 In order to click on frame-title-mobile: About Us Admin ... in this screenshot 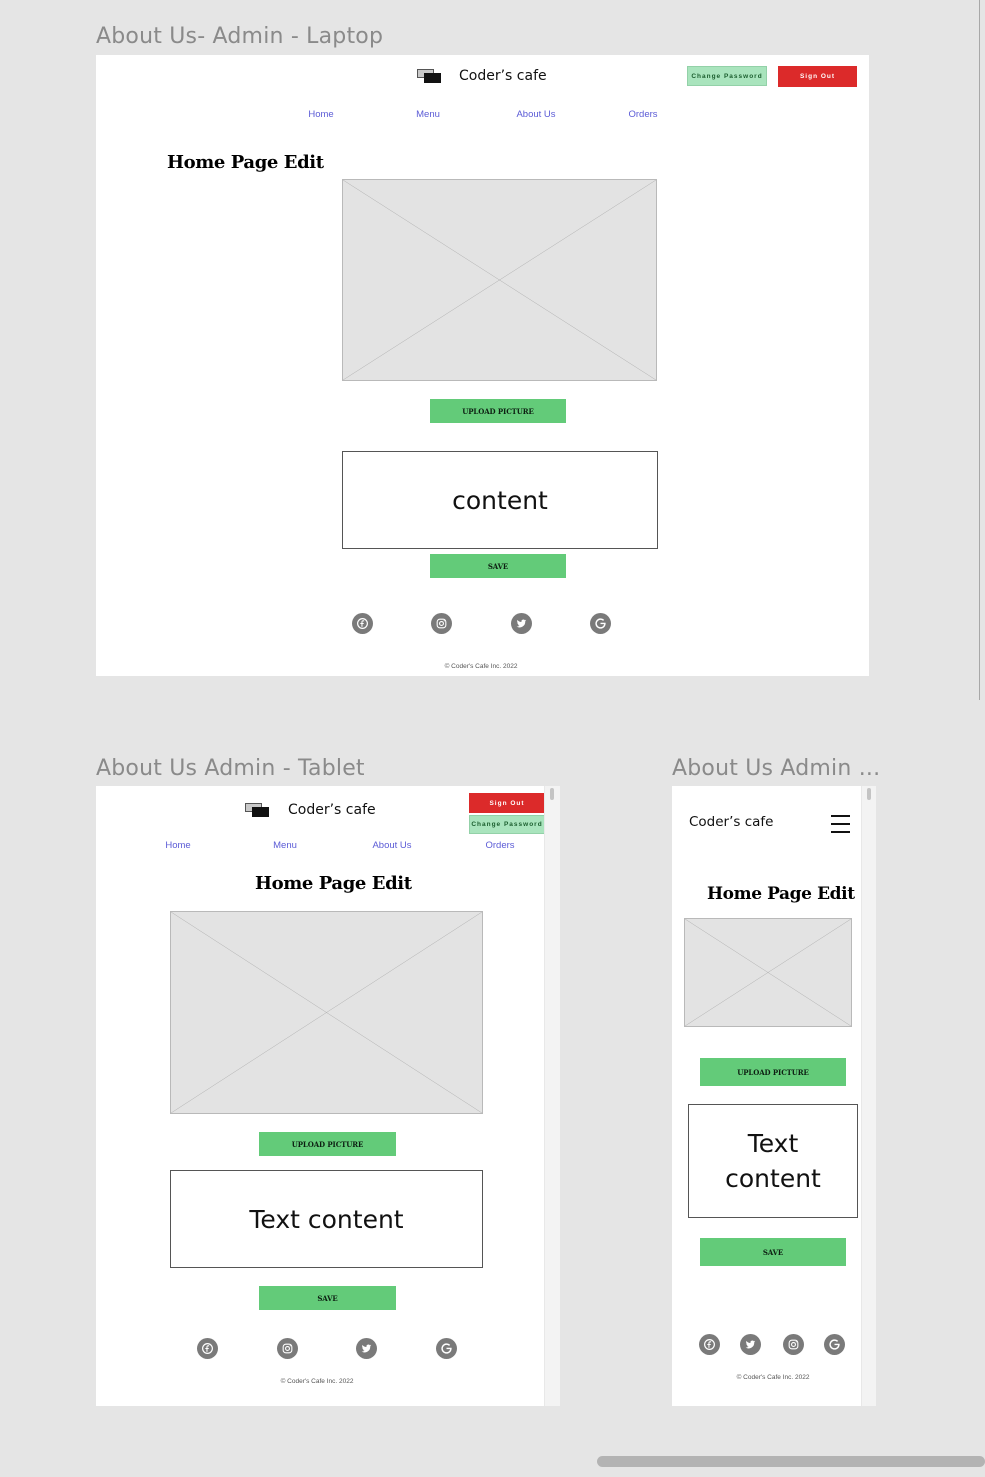, I will do `click(776, 768)`.